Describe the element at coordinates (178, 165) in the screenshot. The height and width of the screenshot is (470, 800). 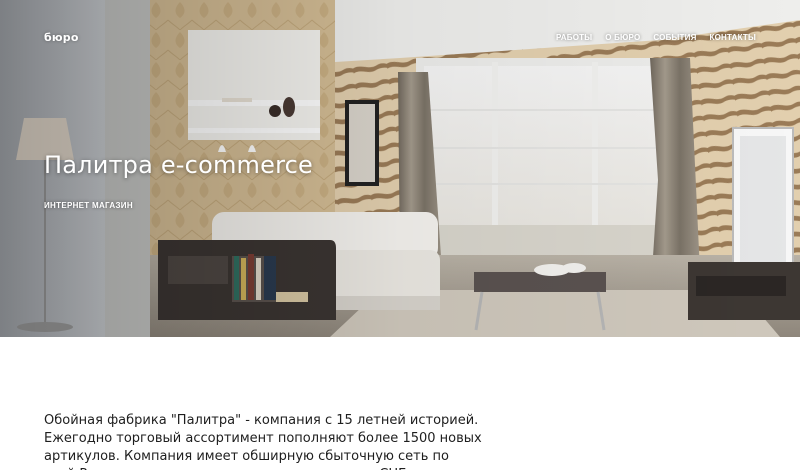
I see `page-title: Палитра e-commerce` at that location.